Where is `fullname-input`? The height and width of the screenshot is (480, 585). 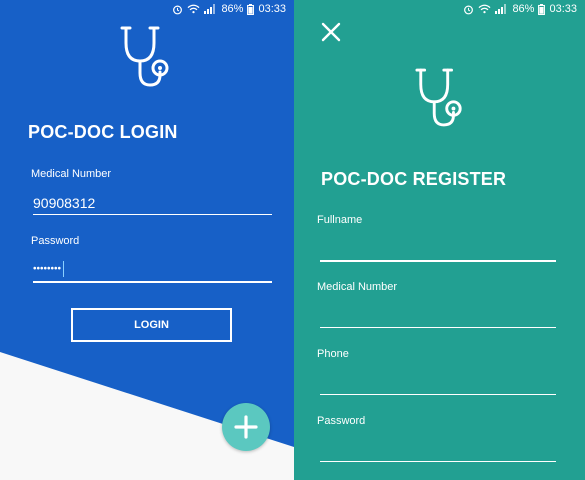 fullname-input is located at coordinates (438, 261).